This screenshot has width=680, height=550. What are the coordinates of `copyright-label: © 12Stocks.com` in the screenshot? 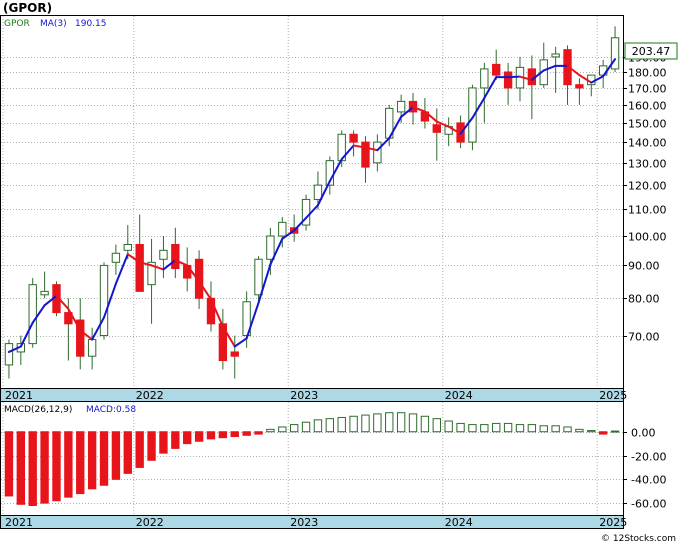 It's located at (638, 539).